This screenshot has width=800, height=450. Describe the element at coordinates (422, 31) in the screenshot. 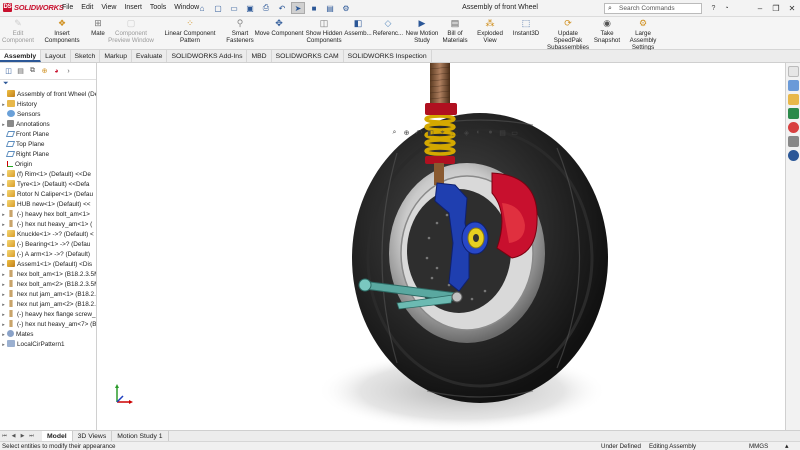

I see `new-motion-study-button: ▶ New Motion Study` at that location.